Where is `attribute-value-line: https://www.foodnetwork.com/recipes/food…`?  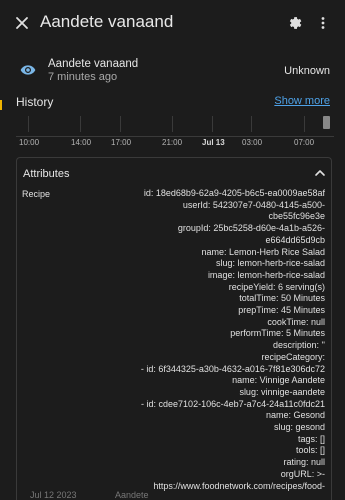
attribute-value-line: https://www.foodnetwork.com/recipes/food… is located at coordinates (239, 485).